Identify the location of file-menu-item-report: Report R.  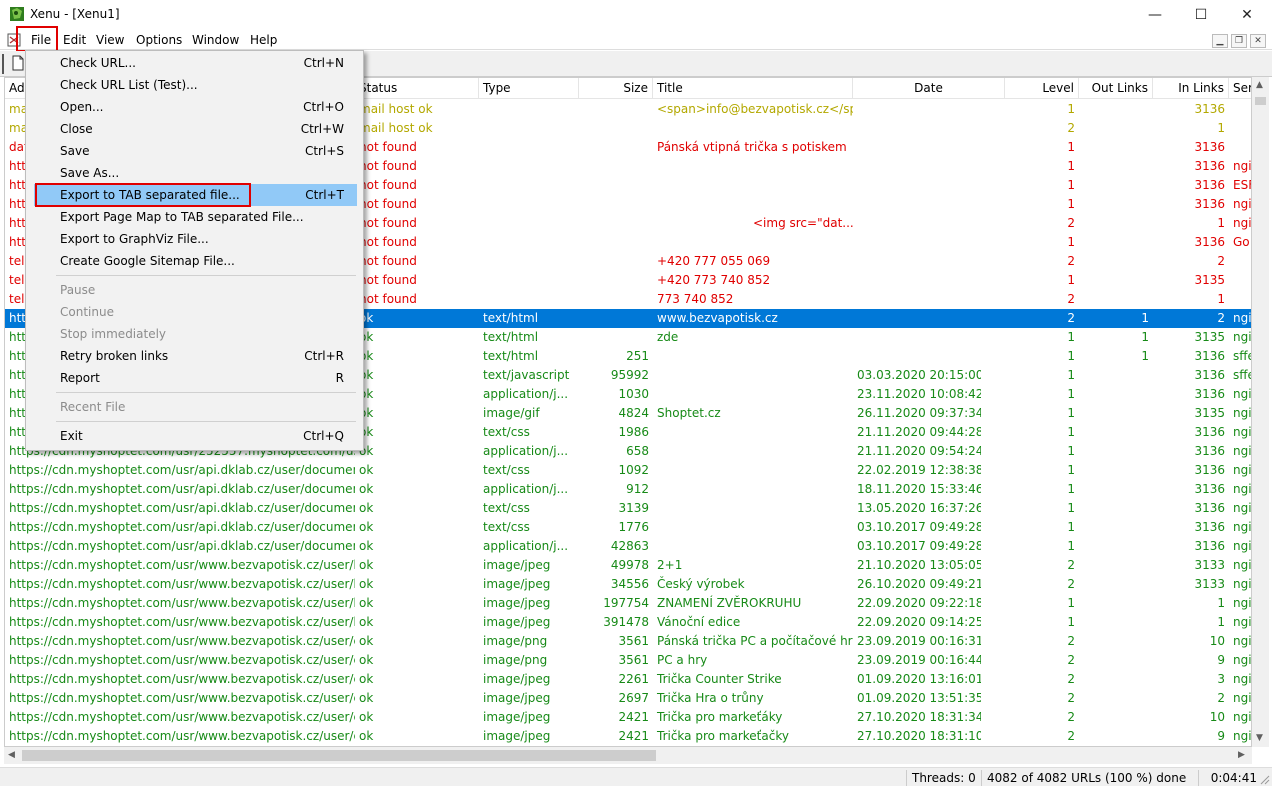
(195, 378).